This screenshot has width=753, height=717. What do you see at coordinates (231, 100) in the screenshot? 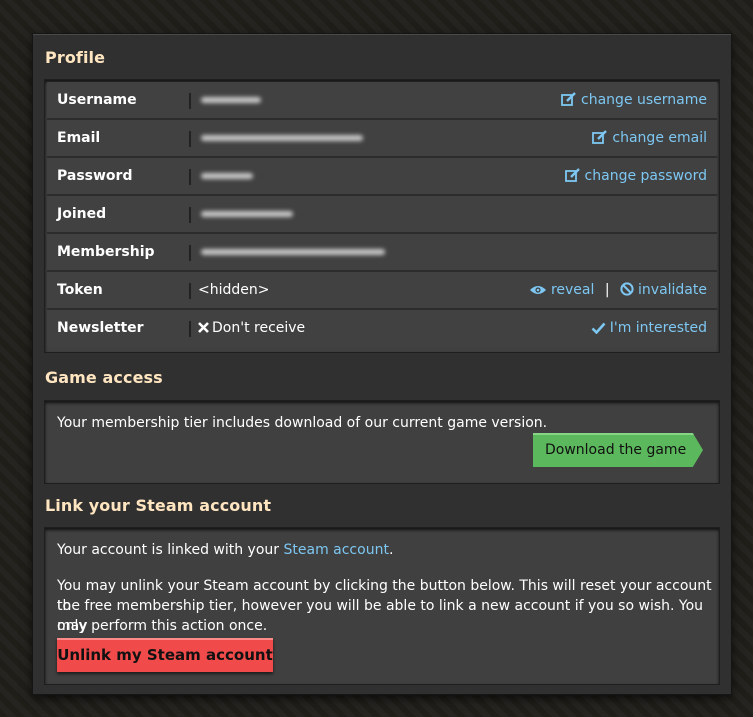
I see `username-value-redacted` at bounding box center [231, 100].